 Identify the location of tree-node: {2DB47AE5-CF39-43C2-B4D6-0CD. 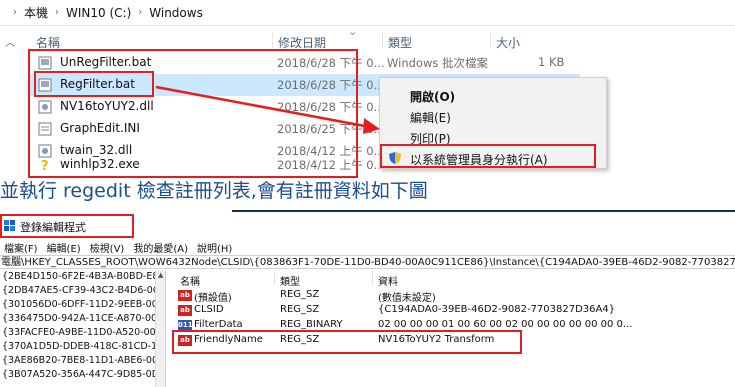
(83, 290).